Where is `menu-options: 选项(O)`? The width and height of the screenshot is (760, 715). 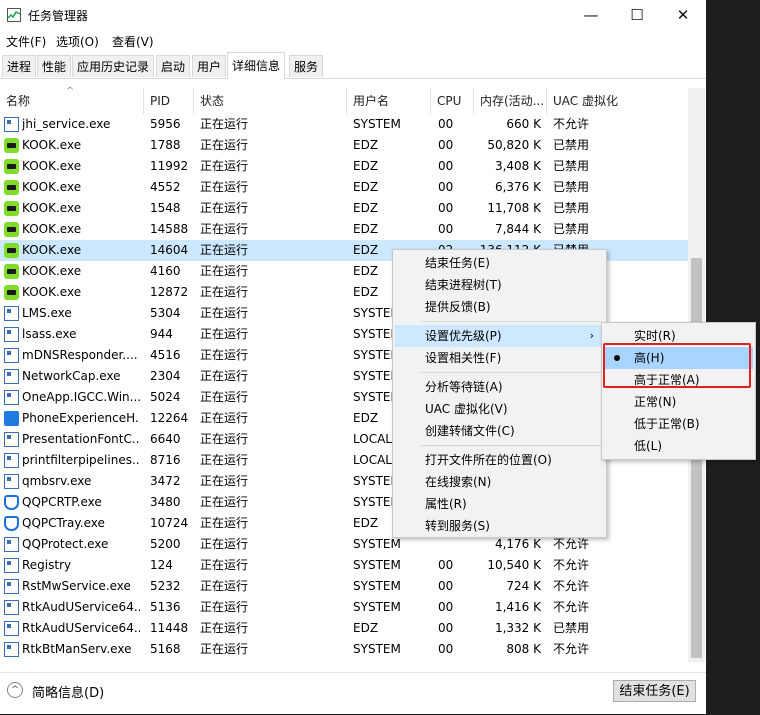 menu-options: 选项(O) is located at coordinates (77, 41).